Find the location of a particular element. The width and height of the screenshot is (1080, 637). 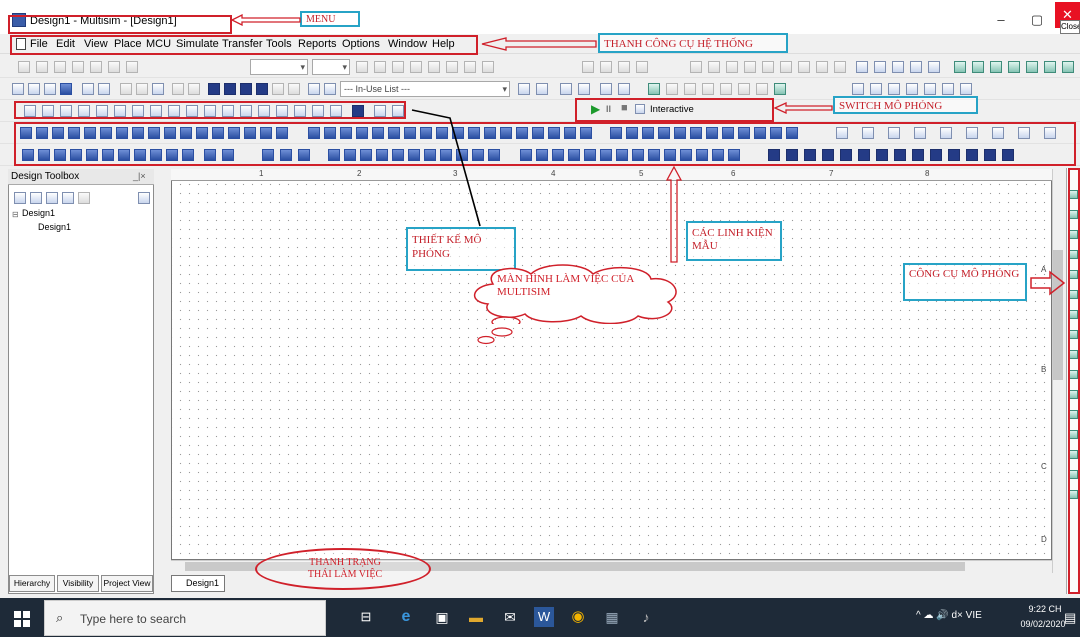

taskbar-search-placeholder: Type here to search is located at coordinates (133, 619).